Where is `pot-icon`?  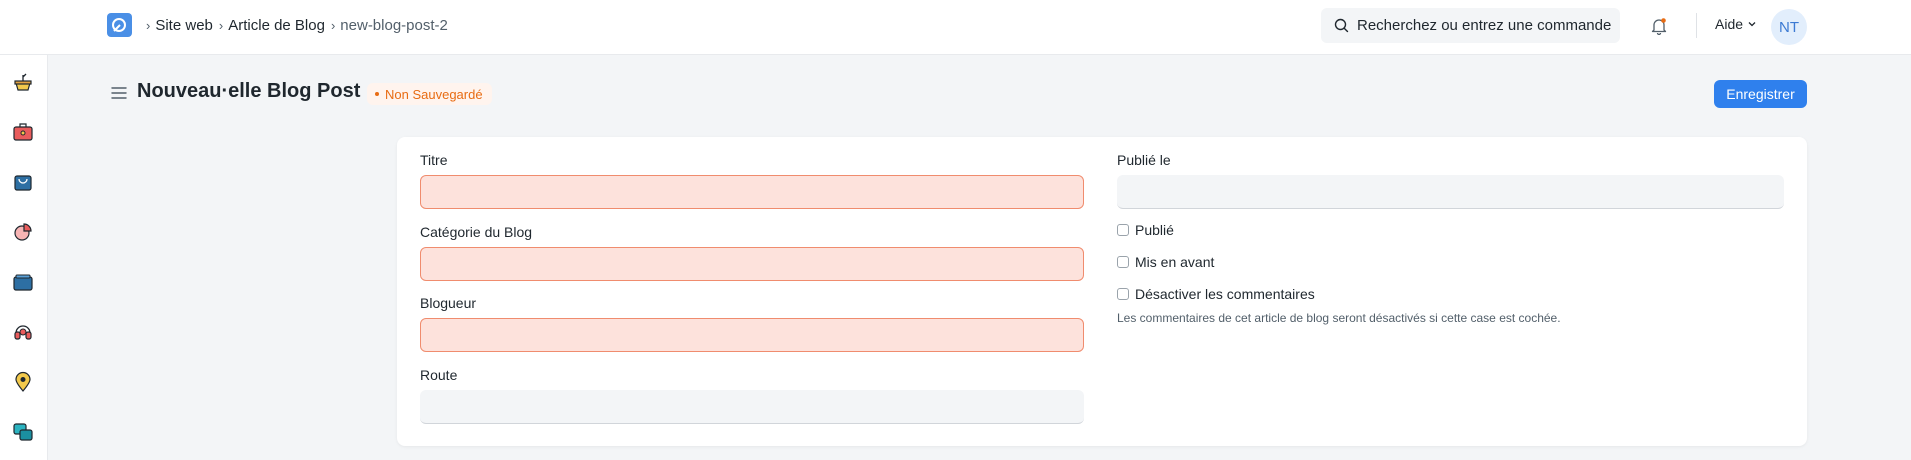
pot-icon is located at coordinates (23, 82).